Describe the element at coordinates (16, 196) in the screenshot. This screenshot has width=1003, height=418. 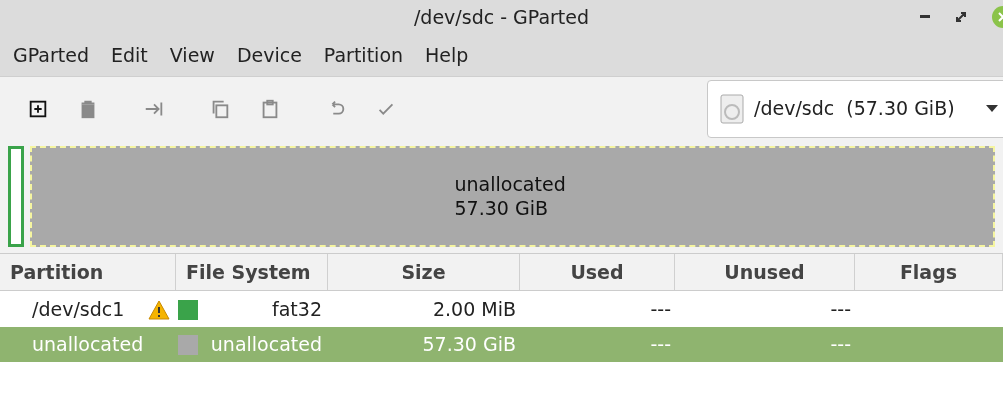
I see `partition-block` at that location.